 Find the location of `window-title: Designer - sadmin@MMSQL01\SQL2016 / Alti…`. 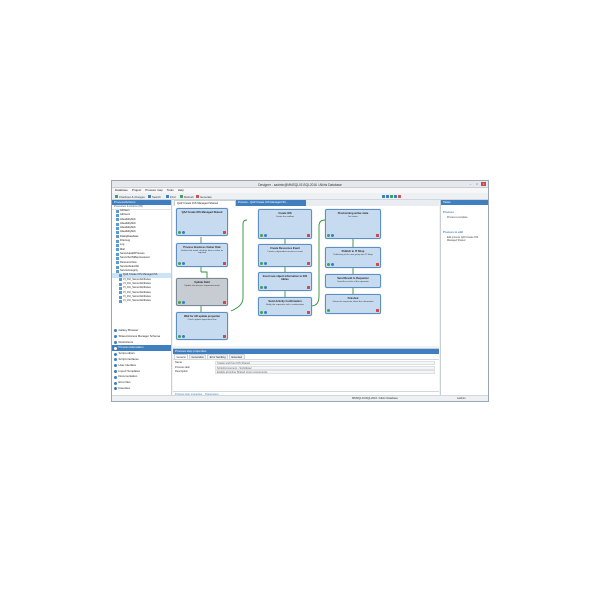

window-title: Designer - sadmin@MMSQL01\SQL2016 / Alti… is located at coordinates (300, 184).